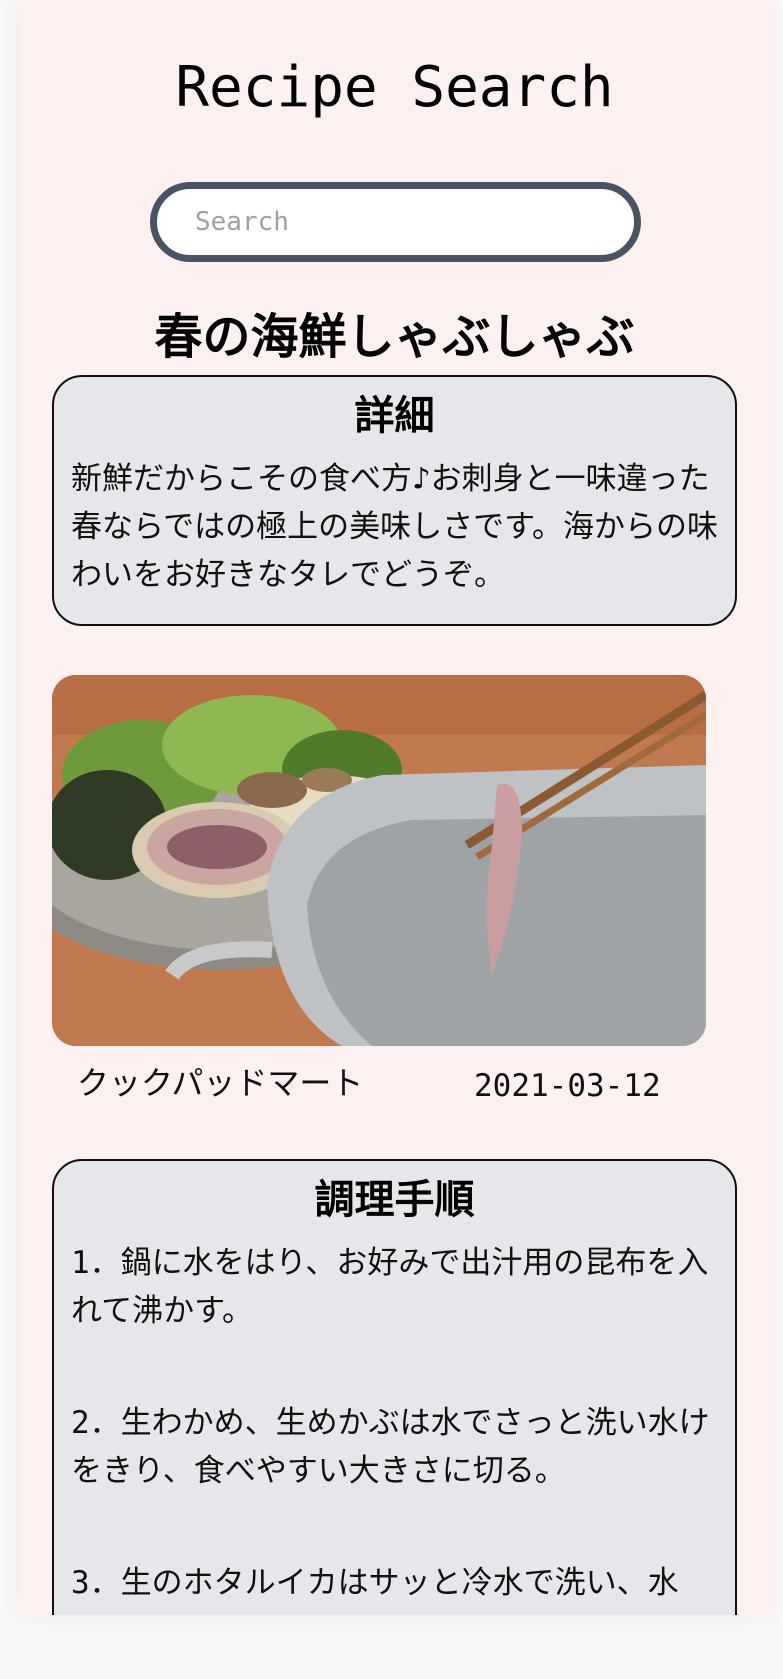 The height and width of the screenshot is (1679, 783). What do you see at coordinates (220, 1083) in the screenshot?
I see `recipe-source: クックパッドマート` at bounding box center [220, 1083].